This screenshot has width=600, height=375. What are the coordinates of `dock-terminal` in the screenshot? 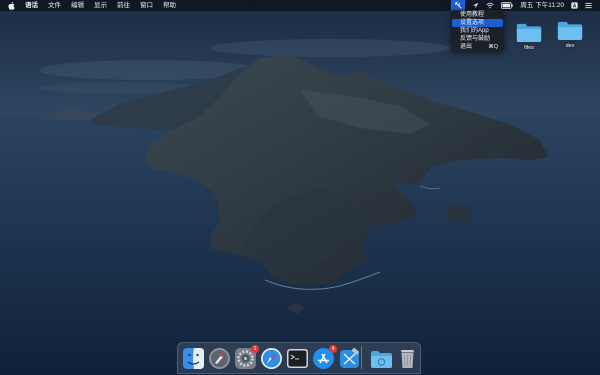 It's located at (297, 358).